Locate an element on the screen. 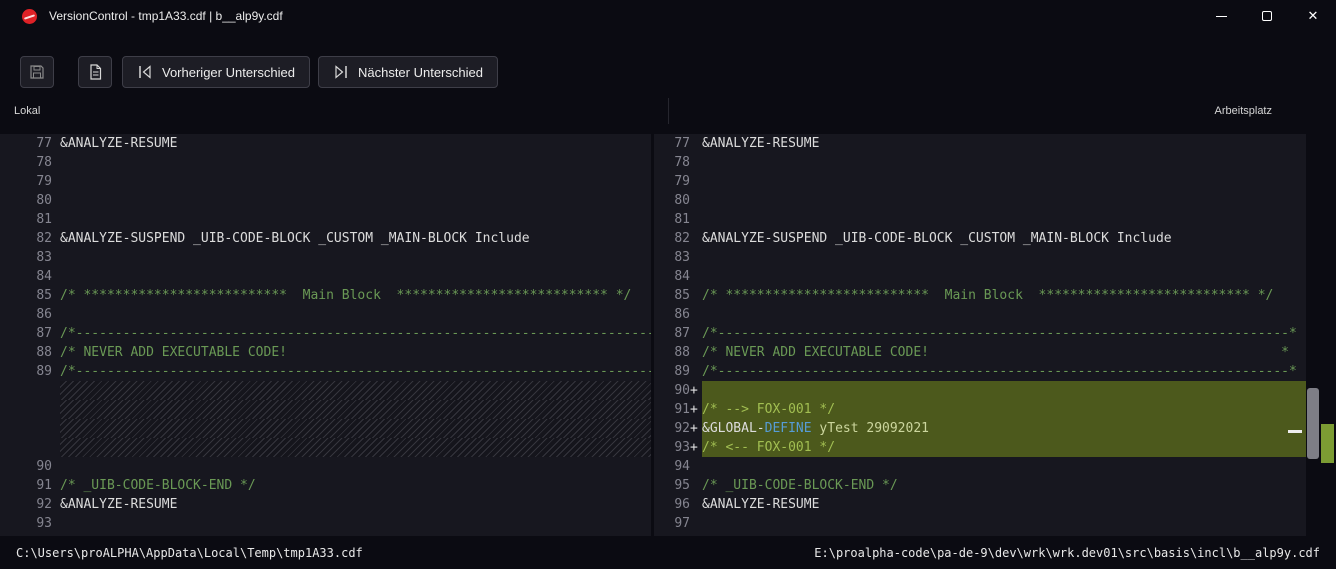 This screenshot has height=569, width=1336. minimize-button is located at coordinates (1221, 16).